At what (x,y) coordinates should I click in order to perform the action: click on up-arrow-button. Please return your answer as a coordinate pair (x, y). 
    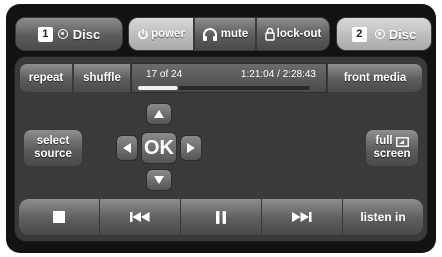
    Looking at the image, I should click on (159, 114).